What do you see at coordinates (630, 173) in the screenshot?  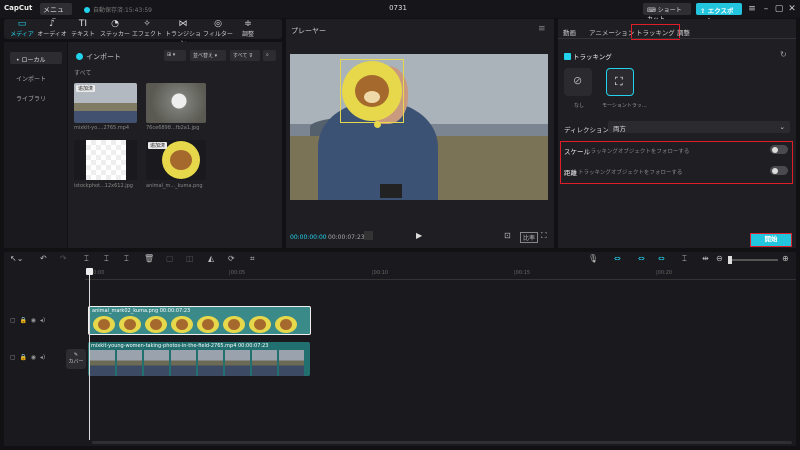 I see `distance-description: トラッキングオブジェクトをフォローする` at bounding box center [630, 173].